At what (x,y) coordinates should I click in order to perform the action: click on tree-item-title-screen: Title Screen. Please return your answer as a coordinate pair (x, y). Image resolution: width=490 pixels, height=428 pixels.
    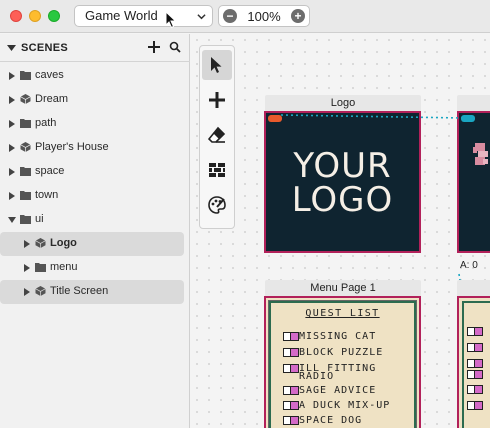
    Looking at the image, I should click on (92, 292).